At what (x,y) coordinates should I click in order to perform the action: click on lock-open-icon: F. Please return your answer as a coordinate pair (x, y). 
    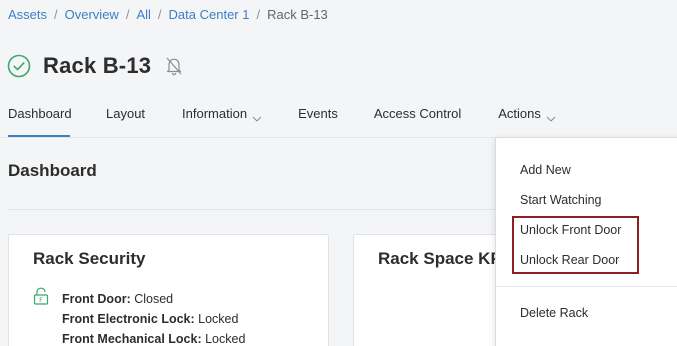
    Looking at the image, I should click on (41, 296).